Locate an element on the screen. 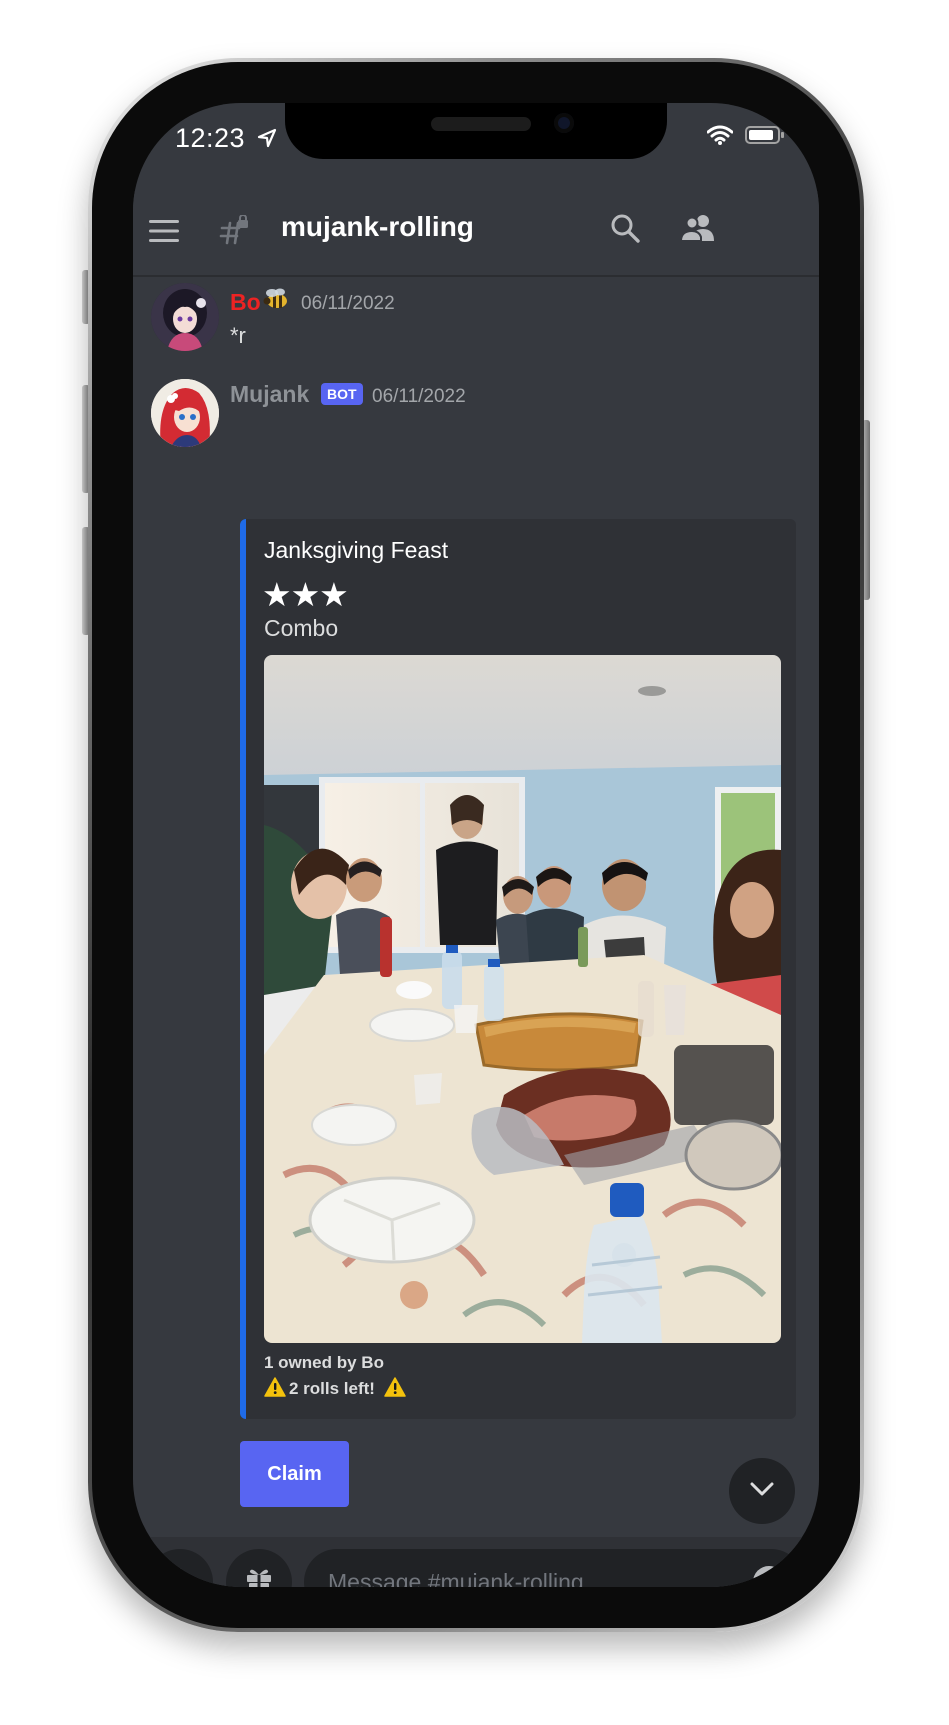  embed-star-rating: ★★★ is located at coordinates (305, 594).